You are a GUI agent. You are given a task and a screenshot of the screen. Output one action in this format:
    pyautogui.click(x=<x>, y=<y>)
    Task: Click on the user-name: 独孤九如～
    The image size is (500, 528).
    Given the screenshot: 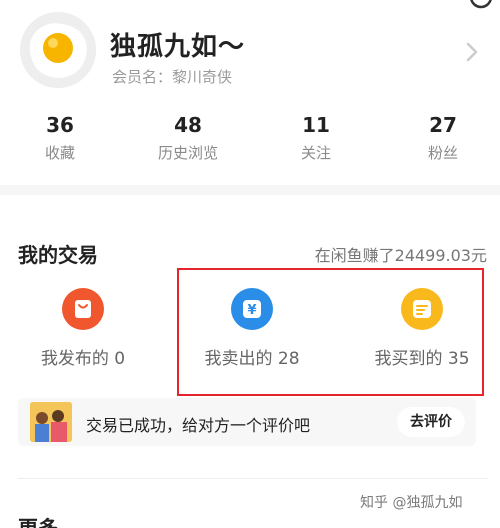 What is the action you would take?
    pyautogui.click(x=178, y=47)
    